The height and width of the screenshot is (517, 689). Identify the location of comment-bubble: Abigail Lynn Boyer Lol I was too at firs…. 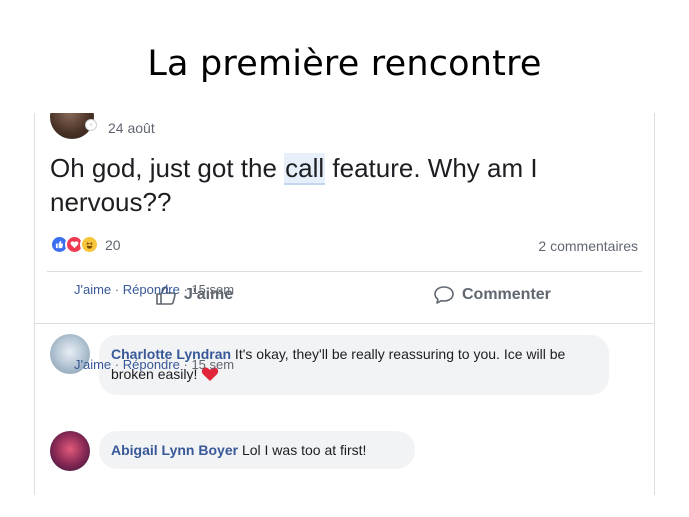
(257, 450).